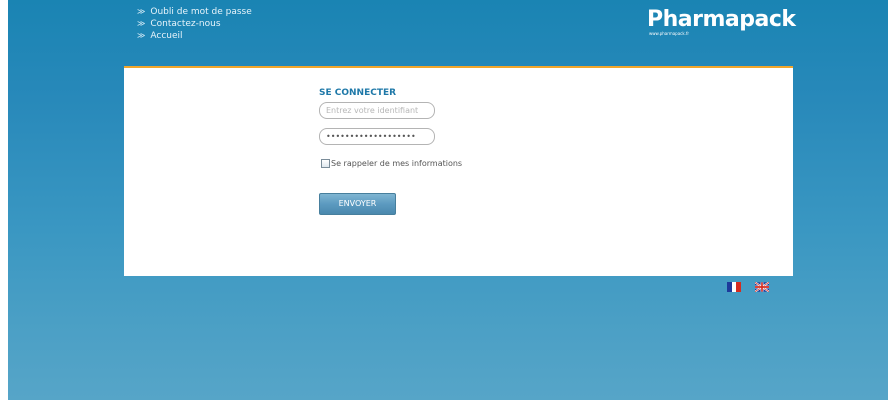 The image size is (888, 400). Describe the element at coordinates (377, 110) in the screenshot. I see `username-input` at that location.